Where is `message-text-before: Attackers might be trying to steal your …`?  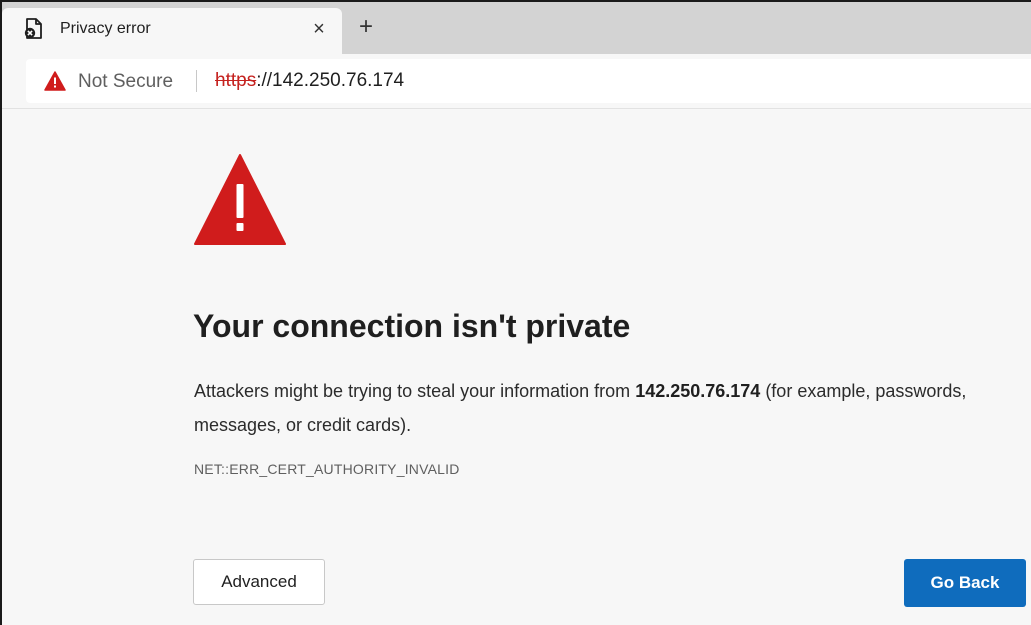
message-text-before: Attackers might be trying to steal your … is located at coordinates (415, 391).